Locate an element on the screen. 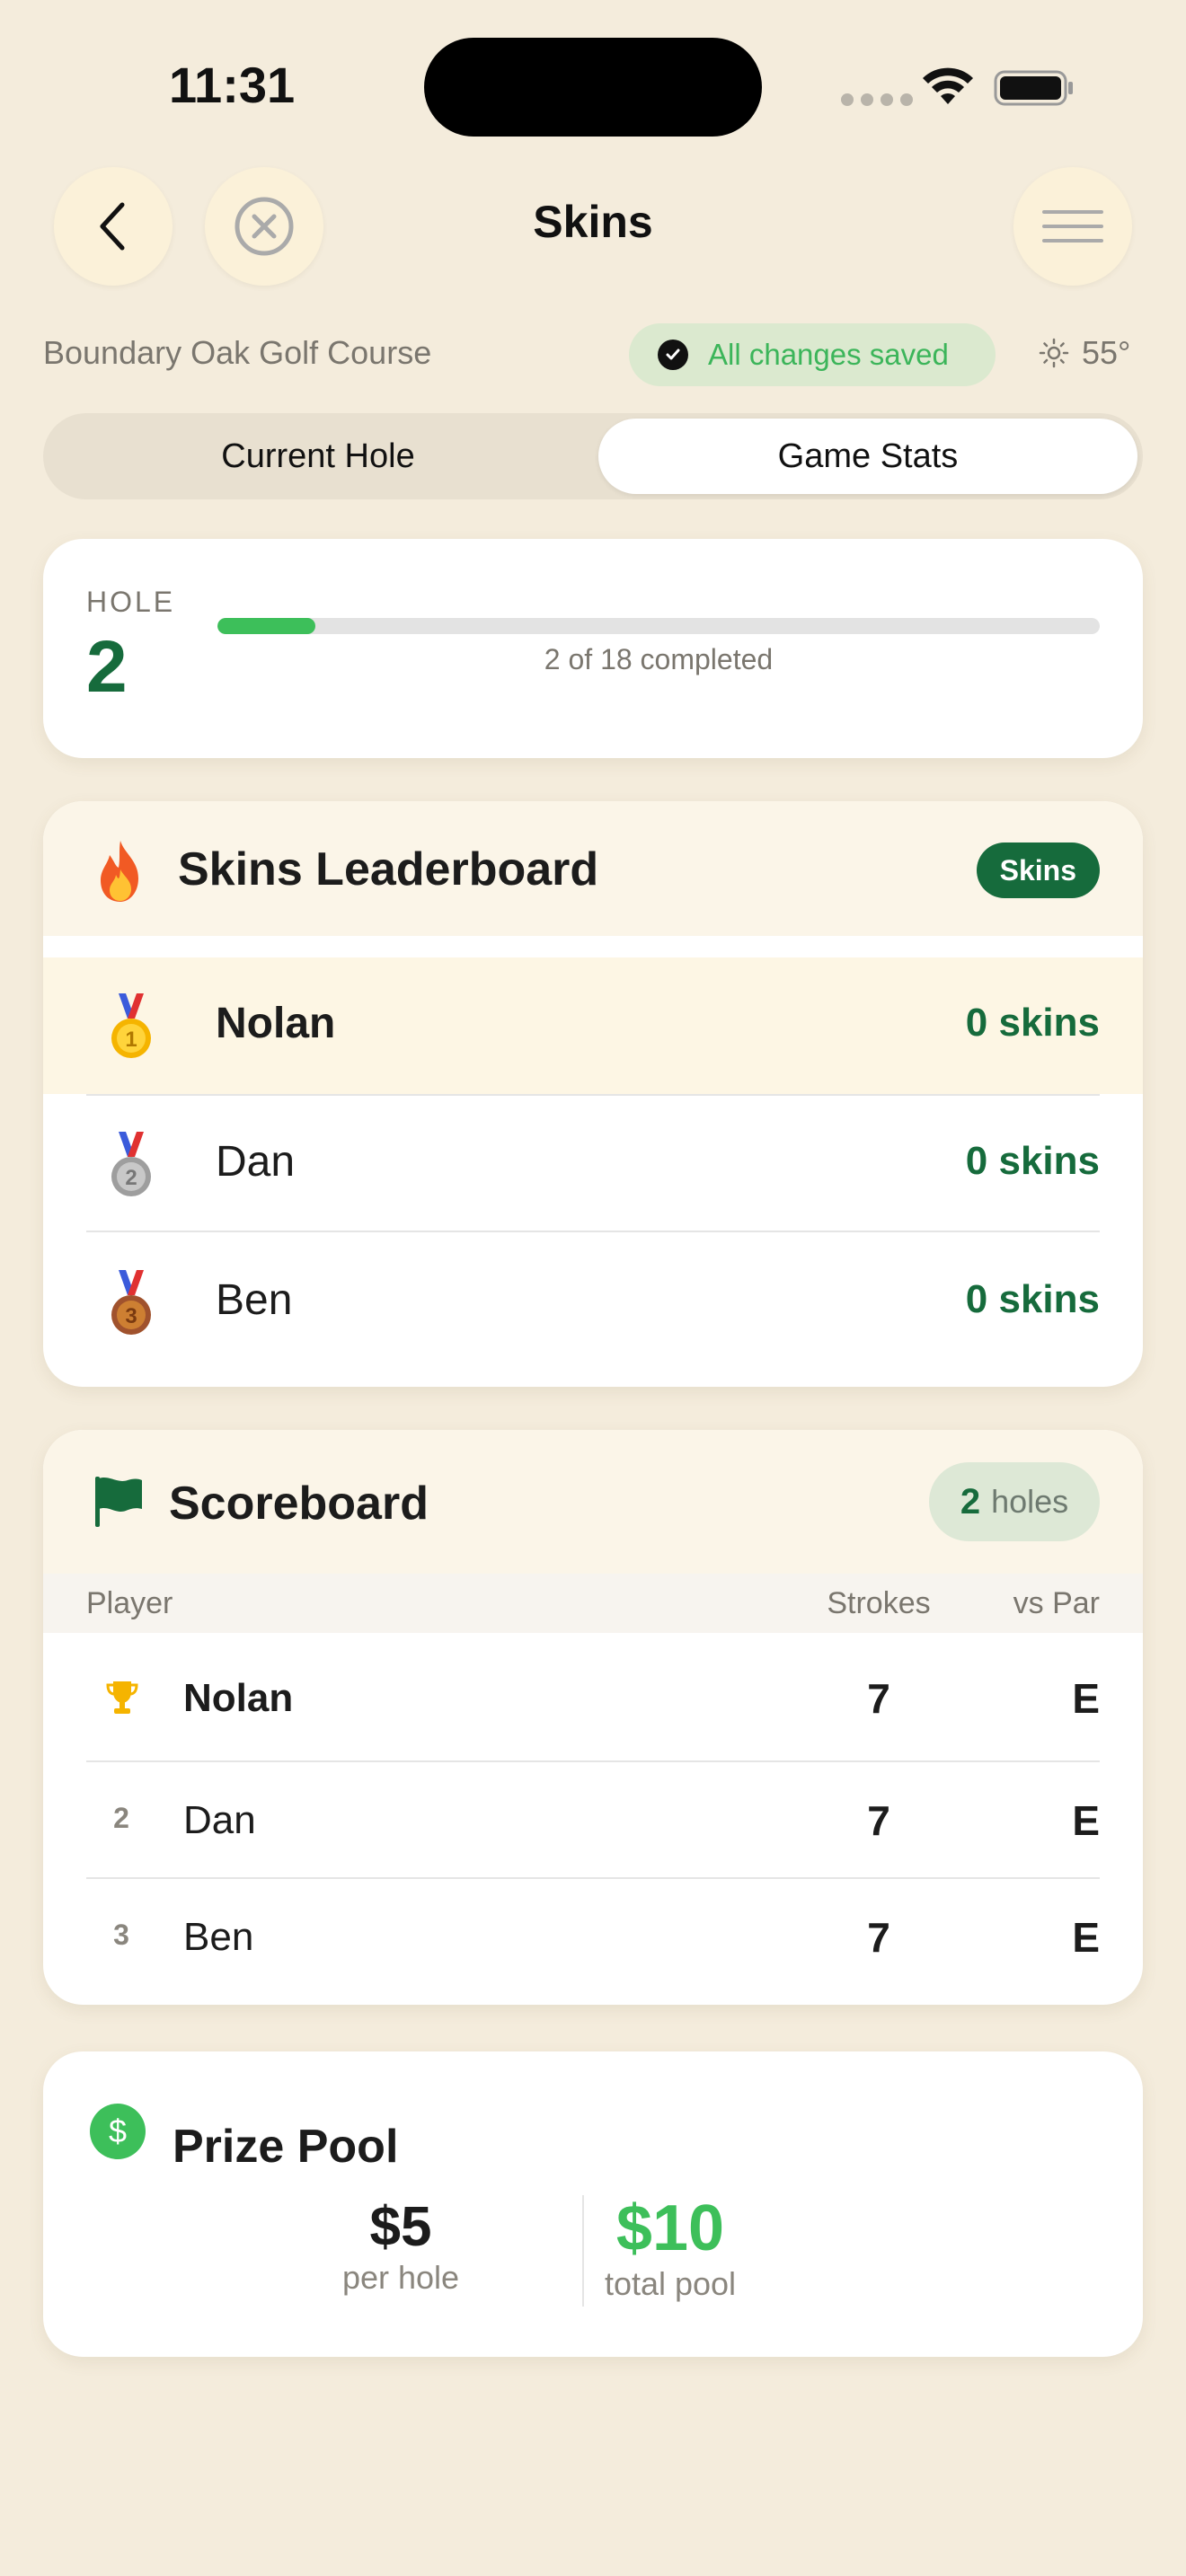  column-player: Player is located at coordinates (129, 1603).